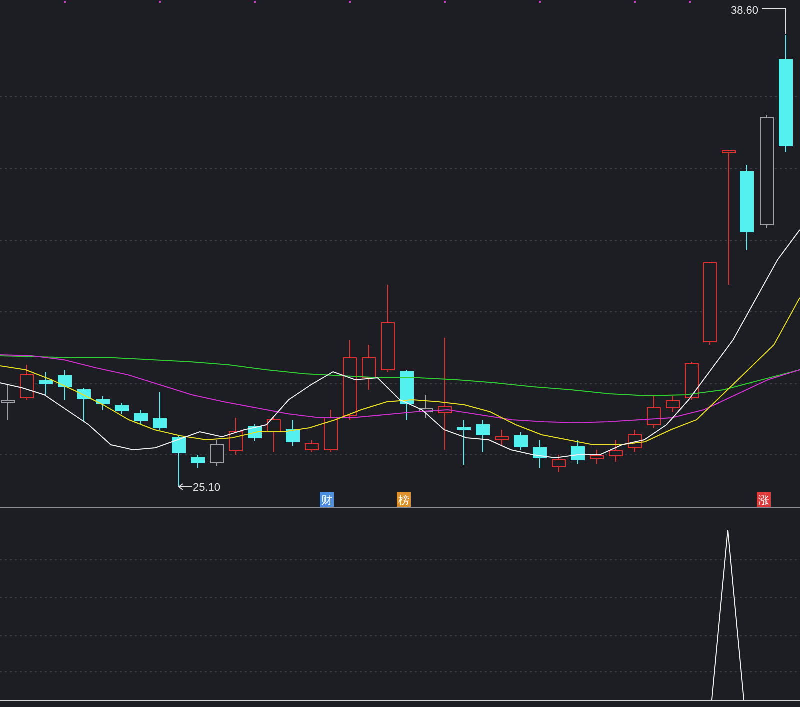 The image size is (800, 707). What do you see at coordinates (764, 501) in the screenshot?
I see `event-label: 涨` at bounding box center [764, 501].